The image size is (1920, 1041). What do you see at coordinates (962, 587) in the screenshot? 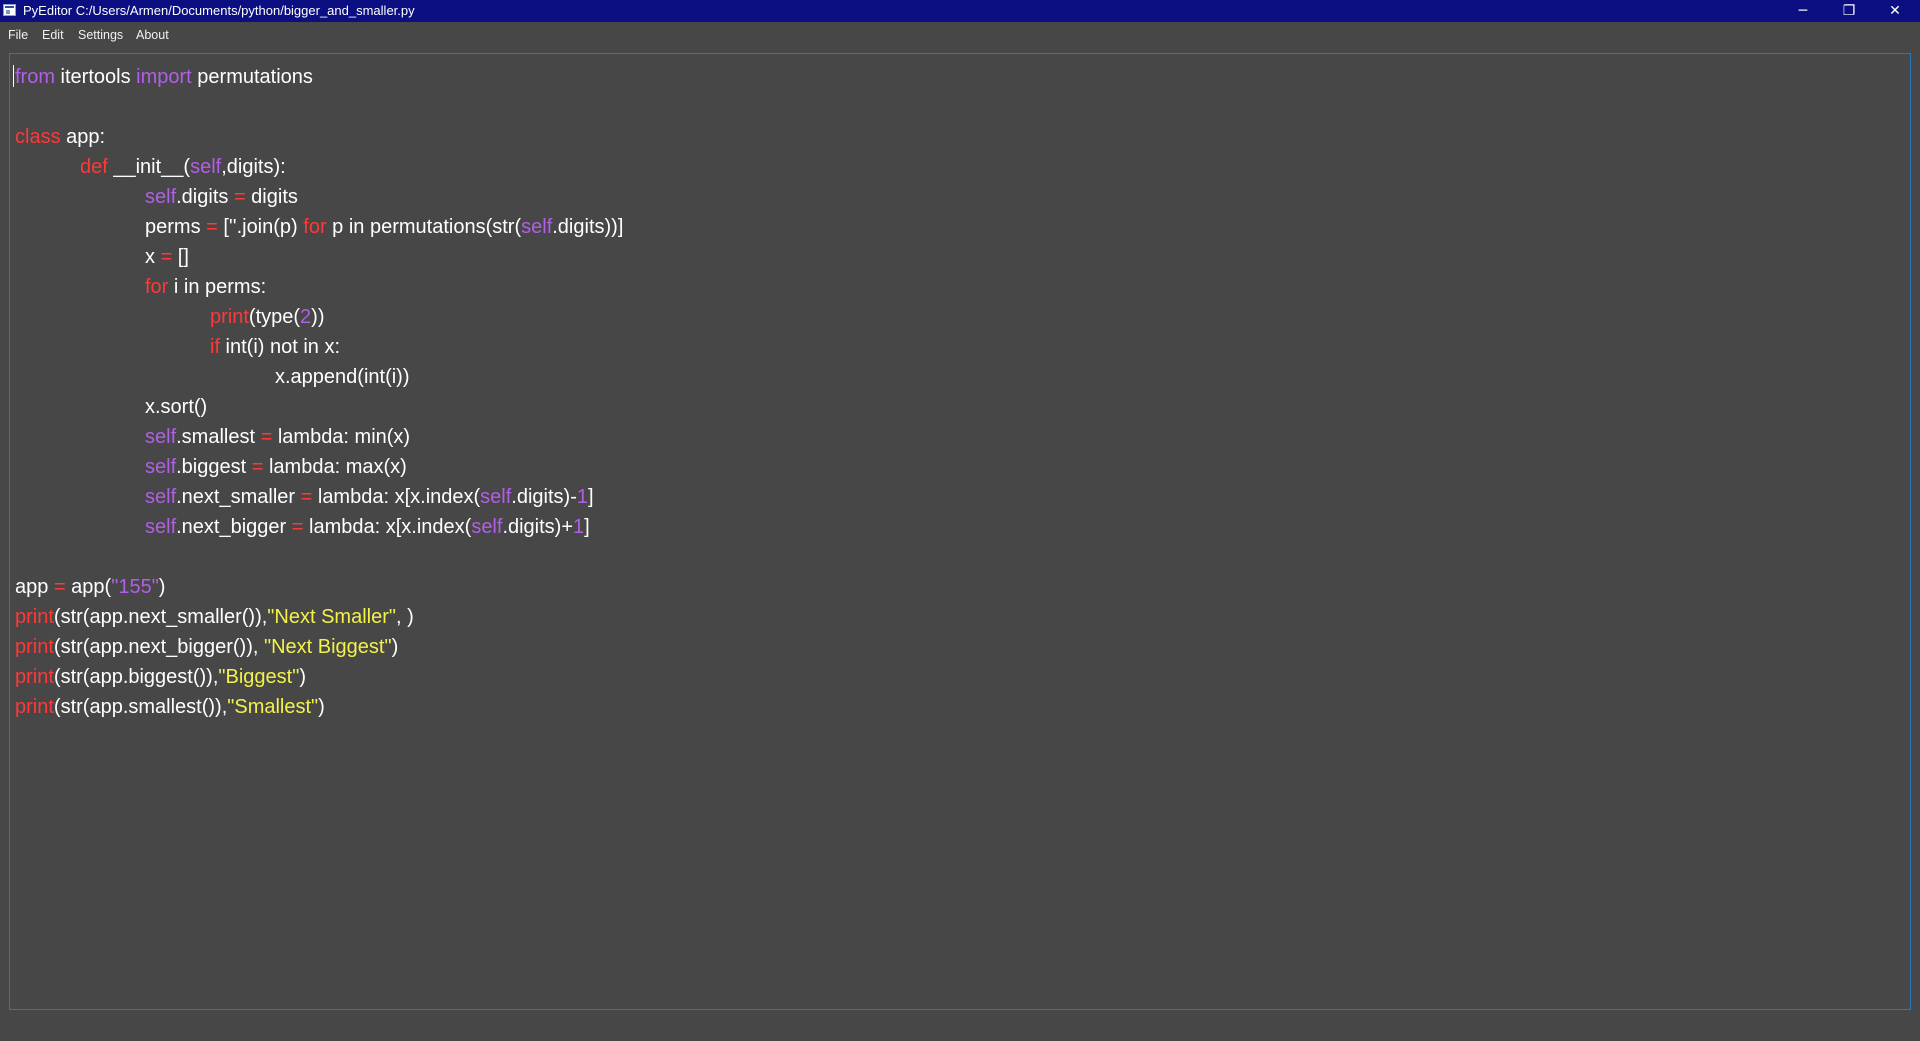
I see `code-line: app = app("155")` at bounding box center [962, 587].